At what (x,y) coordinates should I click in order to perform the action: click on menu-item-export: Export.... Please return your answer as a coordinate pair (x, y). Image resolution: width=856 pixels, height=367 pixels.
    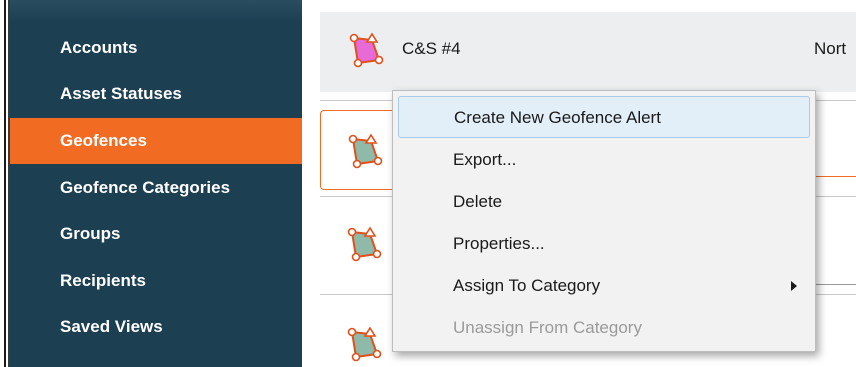
    Looking at the image, I should click on (604, 160).